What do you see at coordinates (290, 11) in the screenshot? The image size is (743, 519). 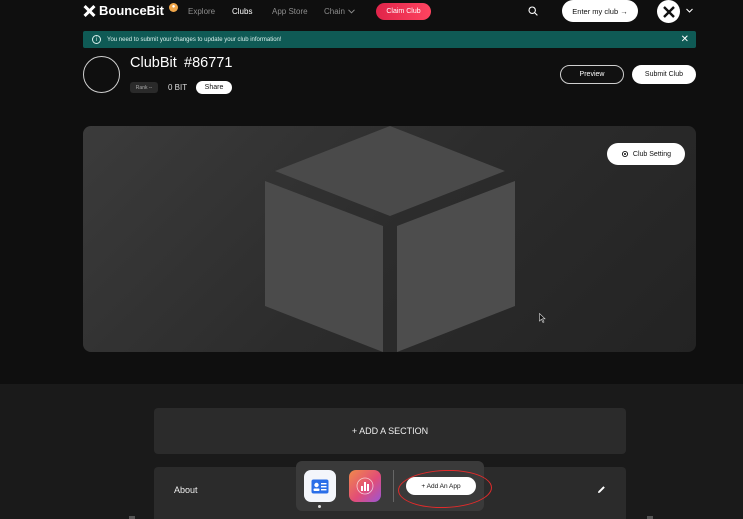 I see `nav-link-app-store: App Store` at bounding box center [290, 11].